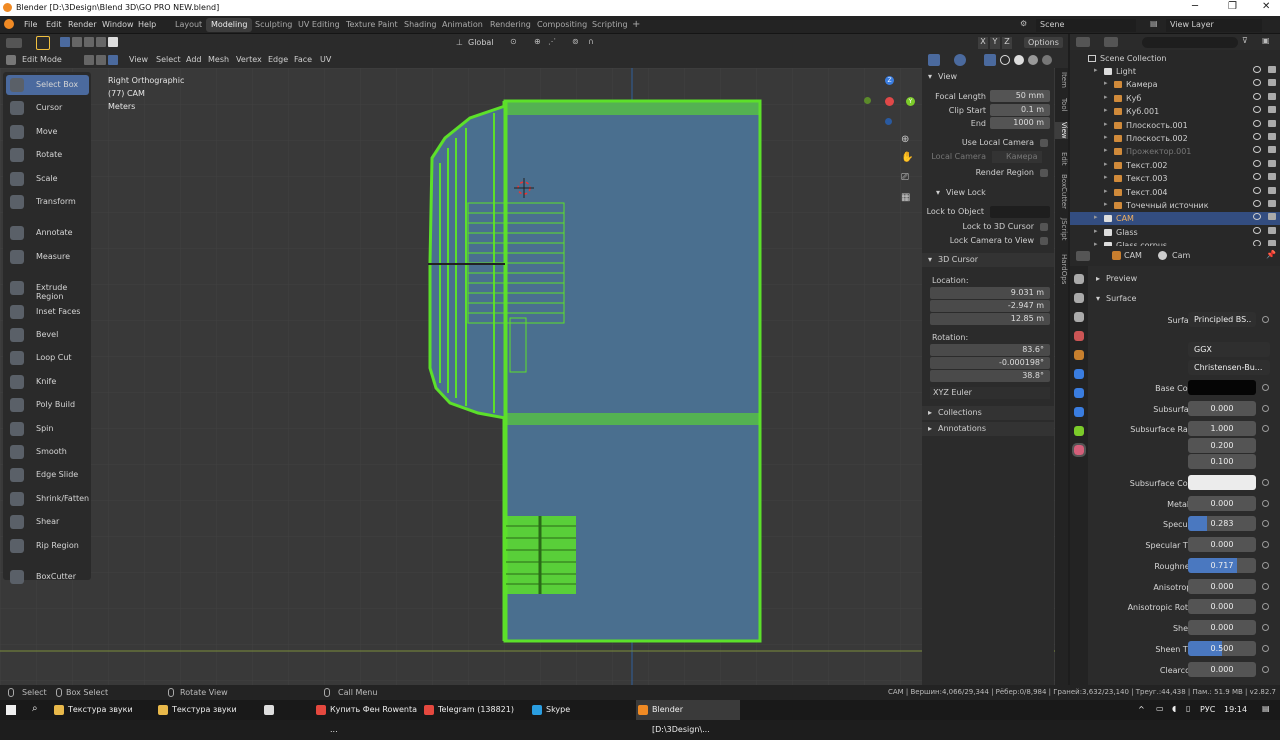 The image size is (1280, 740). I want to click on tool-bevel: Bevel, so click(47, 335).